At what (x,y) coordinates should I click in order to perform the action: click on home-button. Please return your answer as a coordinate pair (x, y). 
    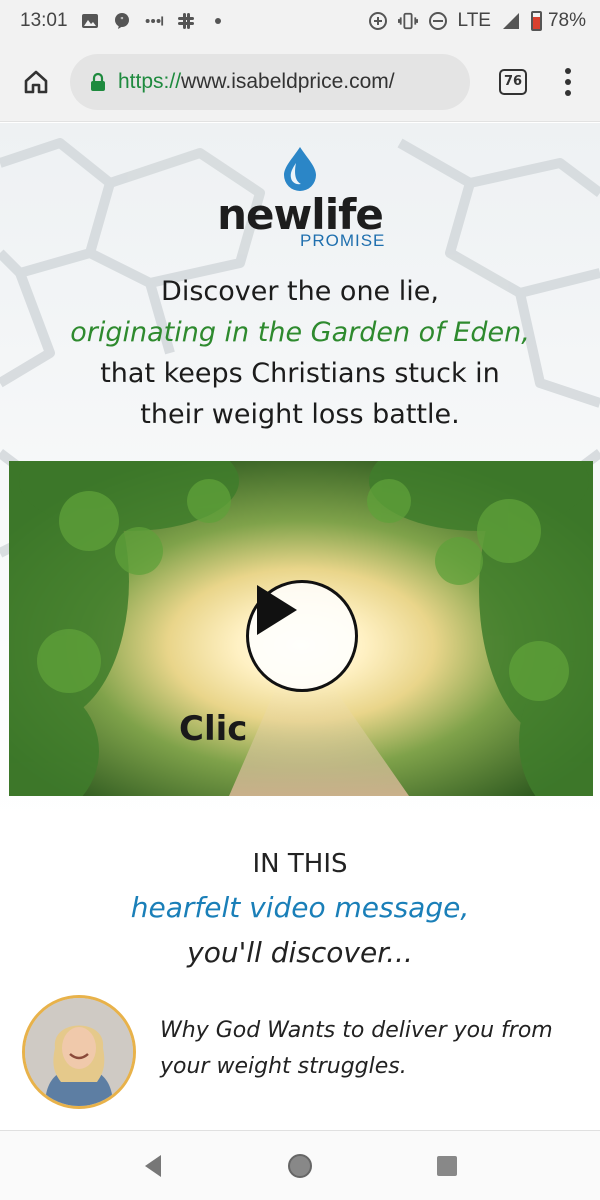
    Looking at the image, I should click on (36, 82).